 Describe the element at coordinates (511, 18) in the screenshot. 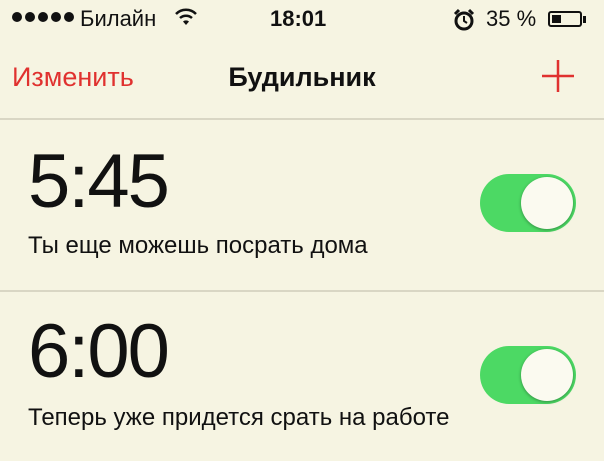

I see `battery-percentage: 35 %` at that location.